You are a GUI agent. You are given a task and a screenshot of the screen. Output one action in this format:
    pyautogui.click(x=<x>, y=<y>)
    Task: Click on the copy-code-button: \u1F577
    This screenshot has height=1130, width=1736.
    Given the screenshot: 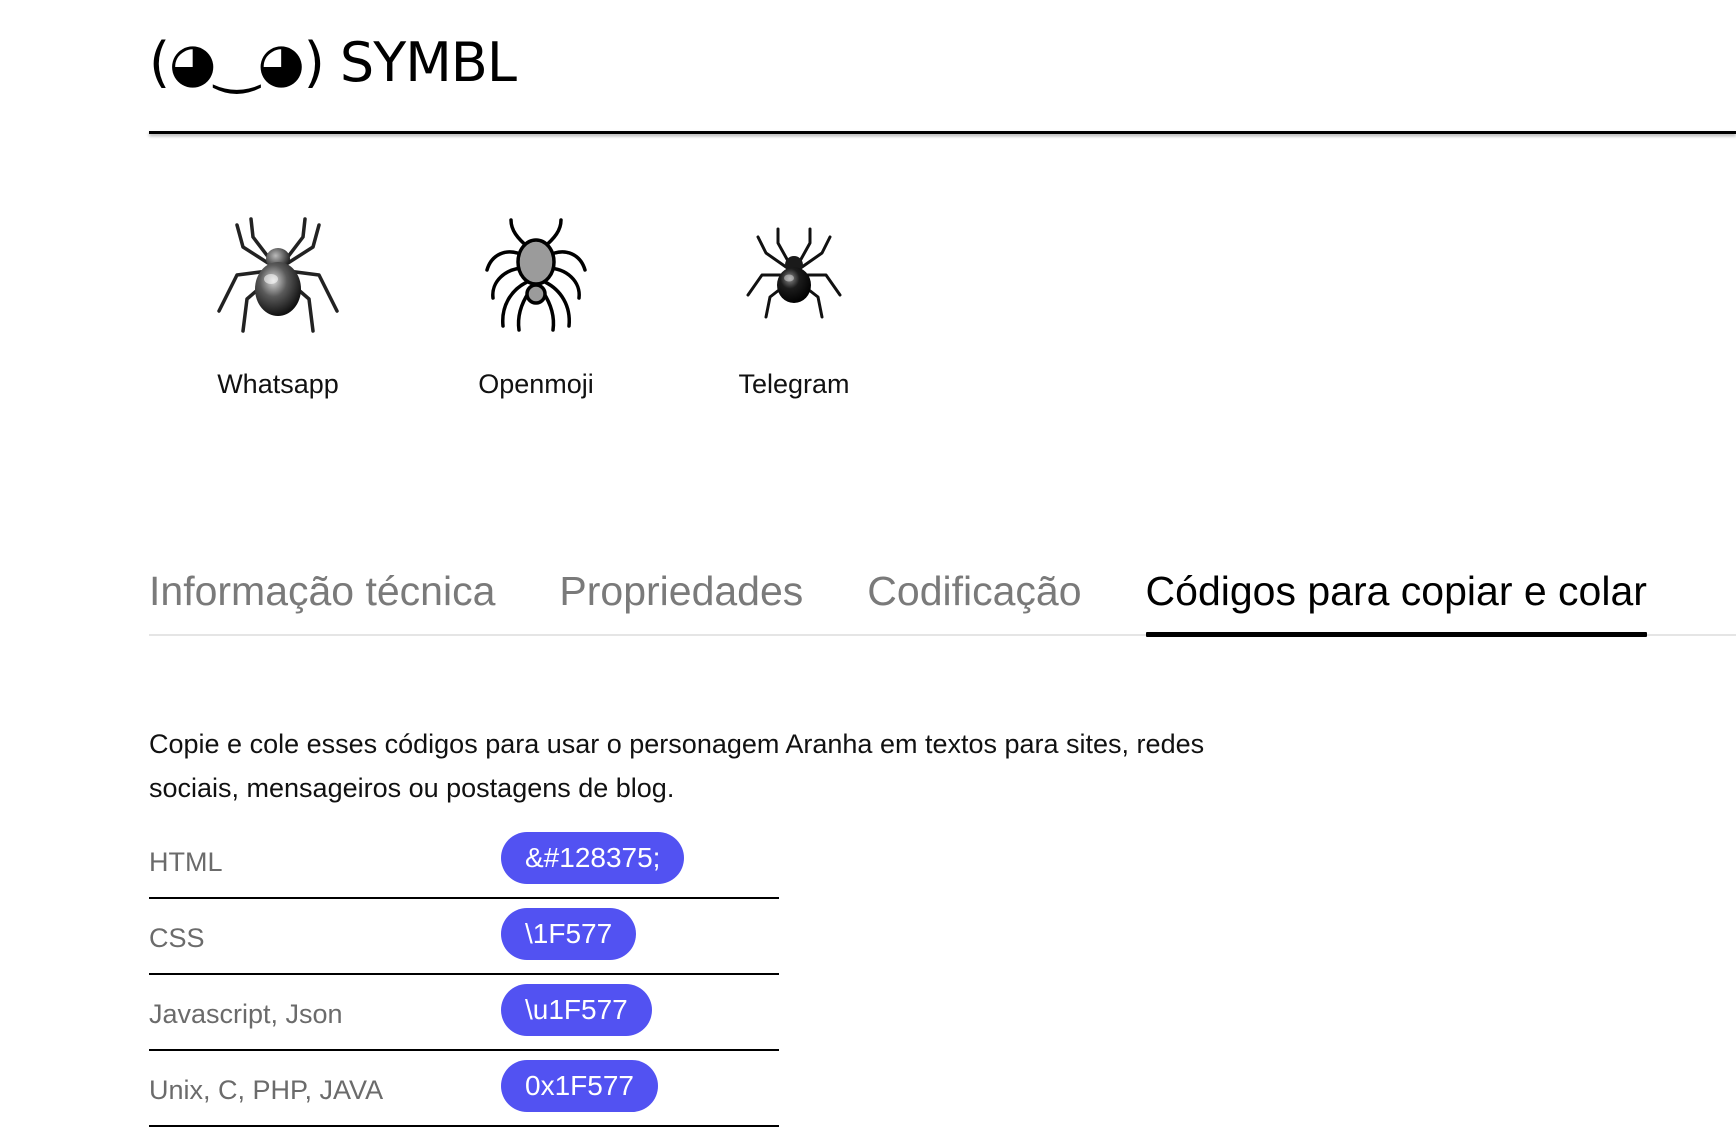 What is the action you would take?
    pyautogui.click(x=576, y=1010)
    